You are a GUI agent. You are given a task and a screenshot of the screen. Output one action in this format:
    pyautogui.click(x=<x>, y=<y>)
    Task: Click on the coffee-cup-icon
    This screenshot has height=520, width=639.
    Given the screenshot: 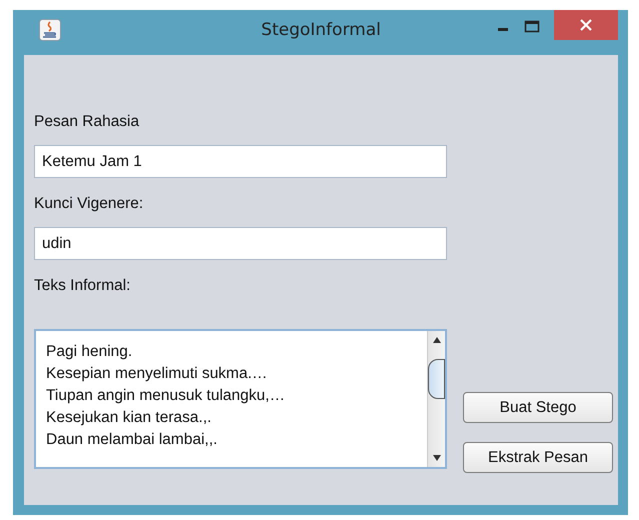 What is the action you would take?
    pyautogui.click(x=50, y=29)
    